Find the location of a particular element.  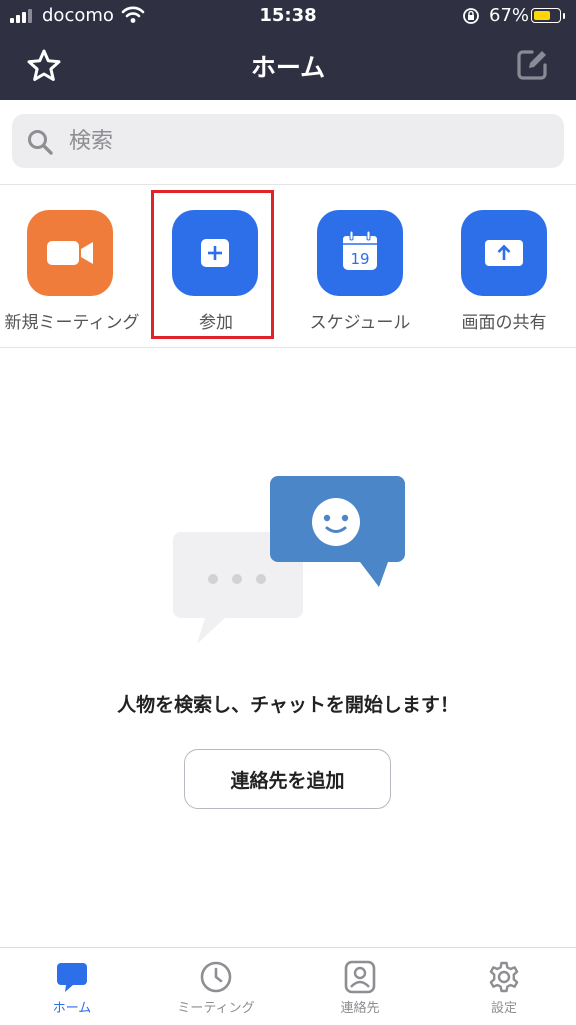

tab-contacts: 連絡先 is located at coordinates (360, 986).